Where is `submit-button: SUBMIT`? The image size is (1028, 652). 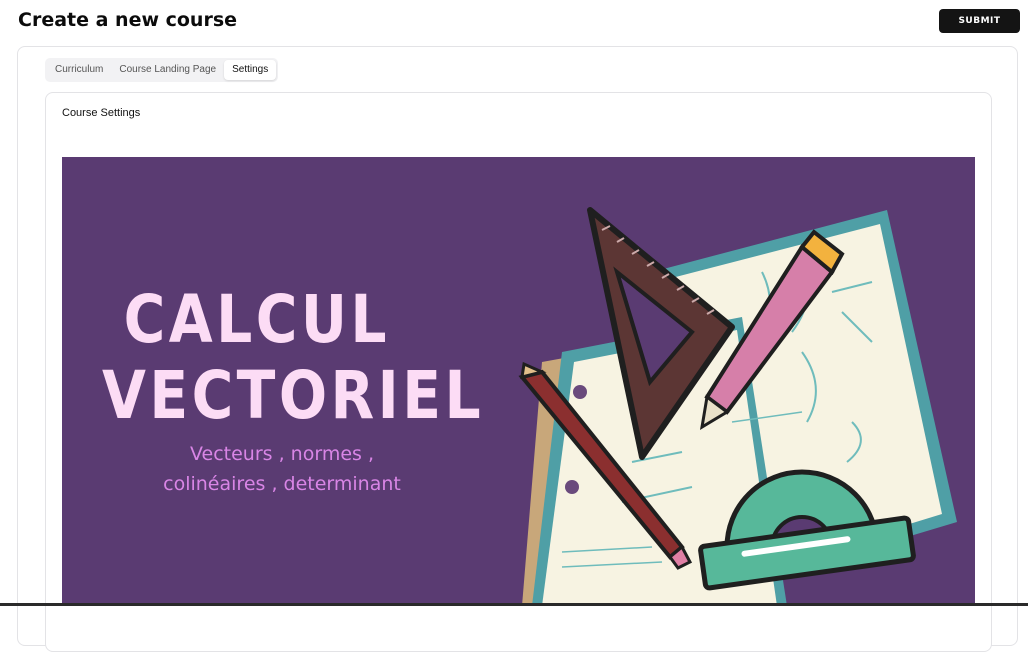
submit-button: SUBMIT is located at coordinates (979, 21).